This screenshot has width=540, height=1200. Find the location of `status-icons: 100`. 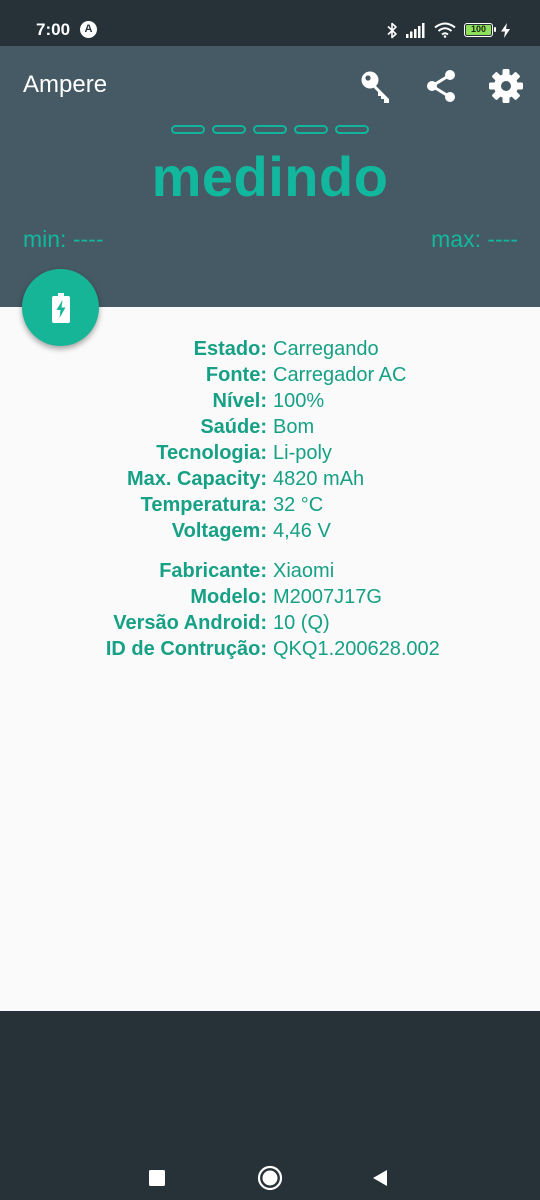

status-icons: 100 is located at coordinates (448, 30).